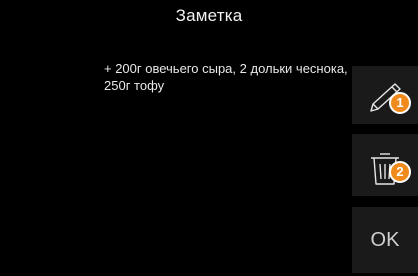 The image size is (418, 276). I want to click on ok-button: OK, so click(385, 240).